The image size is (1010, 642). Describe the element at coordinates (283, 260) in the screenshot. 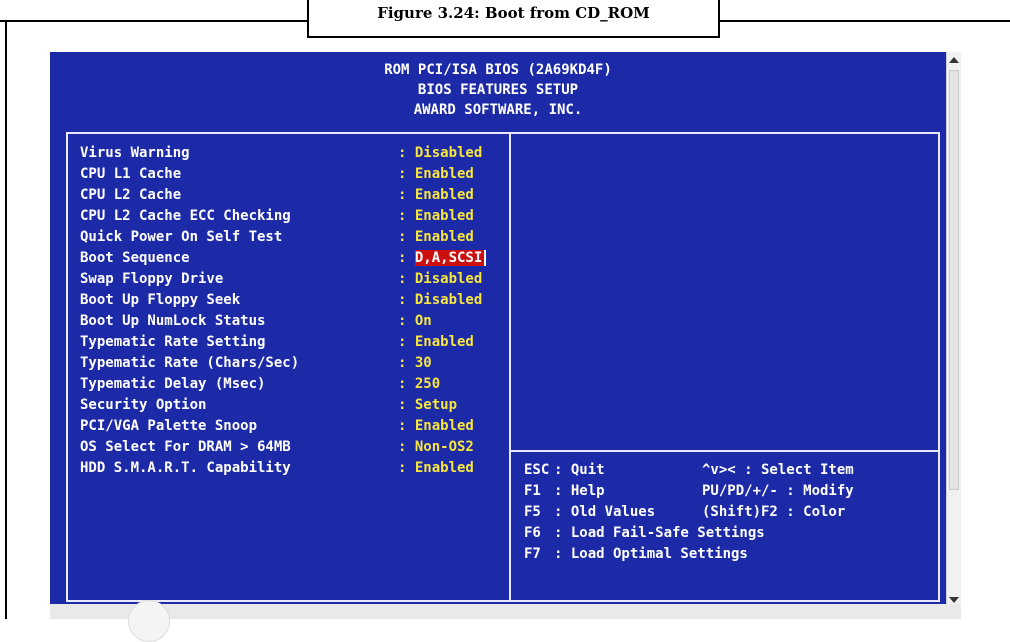

I see `setting-boot-sequence: Boot Sequence : D,A,SCSI` at that location.